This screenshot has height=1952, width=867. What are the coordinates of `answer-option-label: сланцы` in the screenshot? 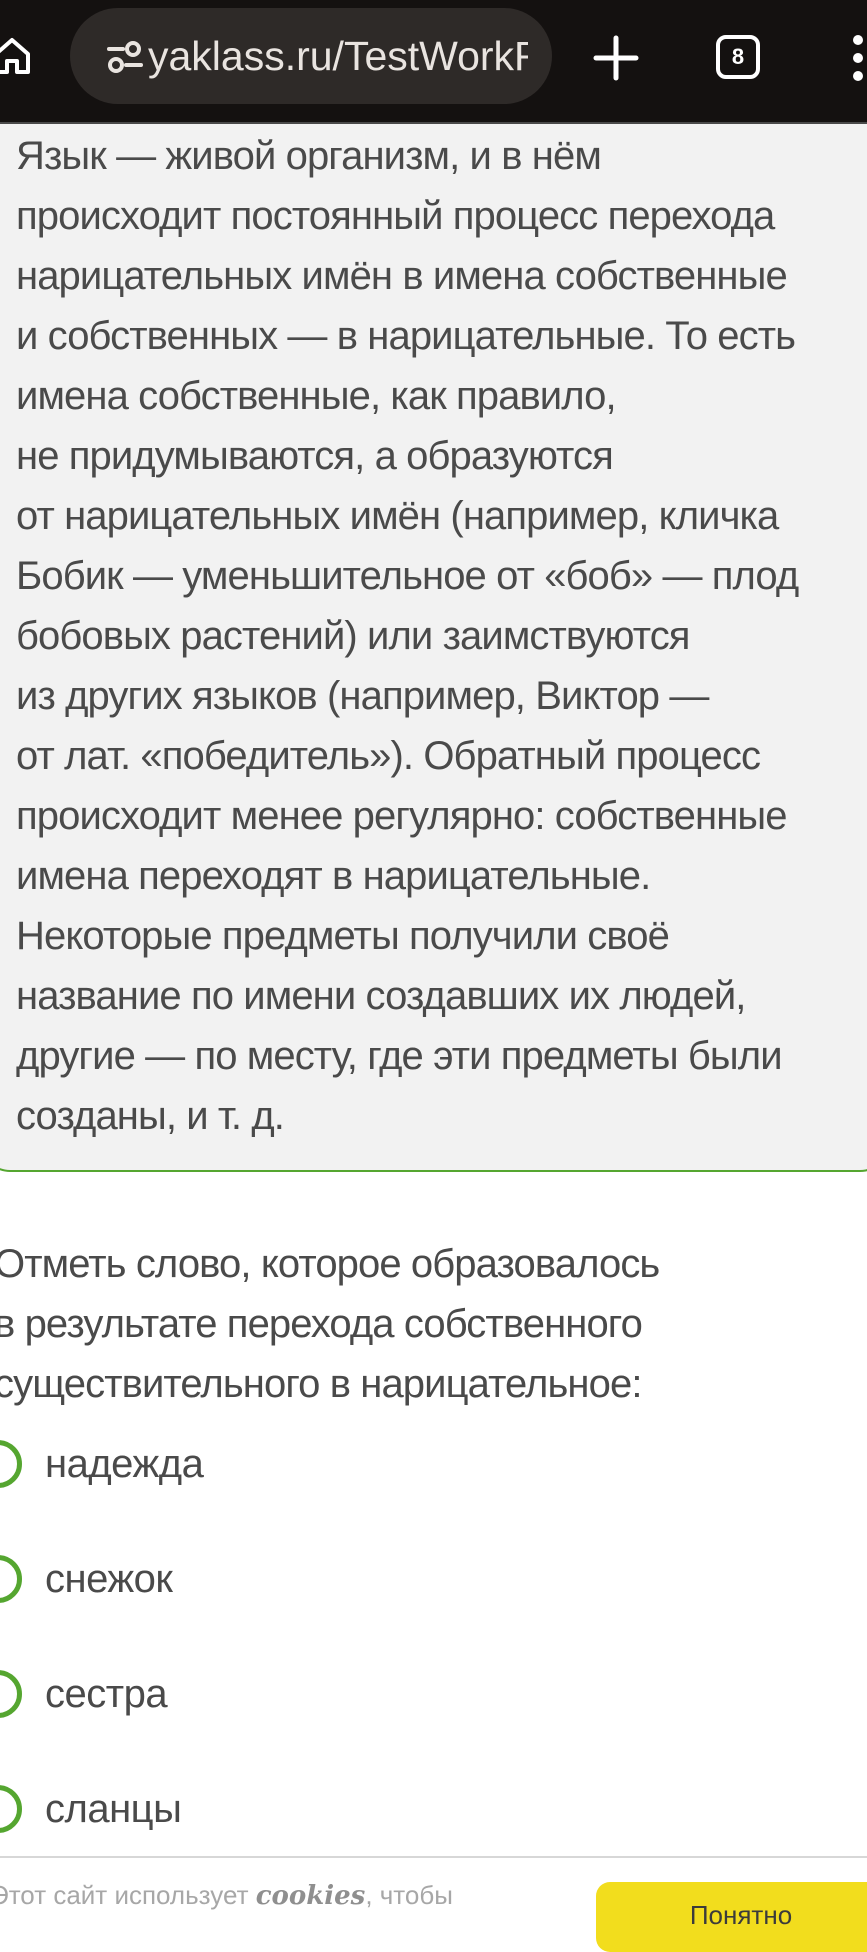 It's located at (113, 1808).